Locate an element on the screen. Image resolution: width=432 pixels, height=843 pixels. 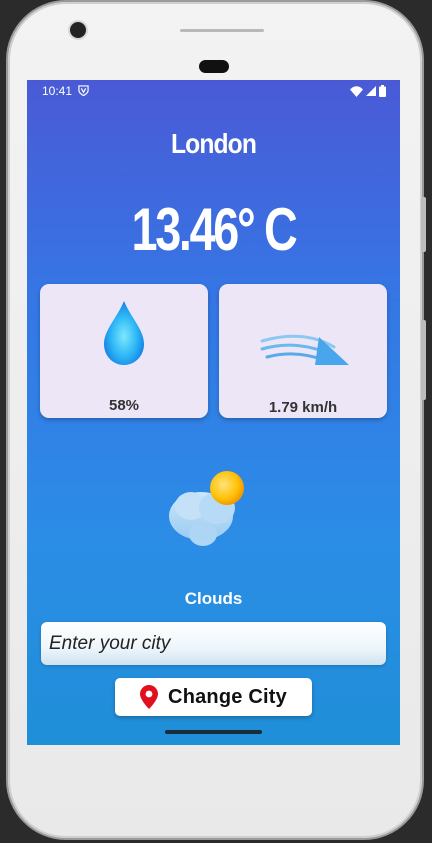
volume-button is located at coordinates (423, 224).